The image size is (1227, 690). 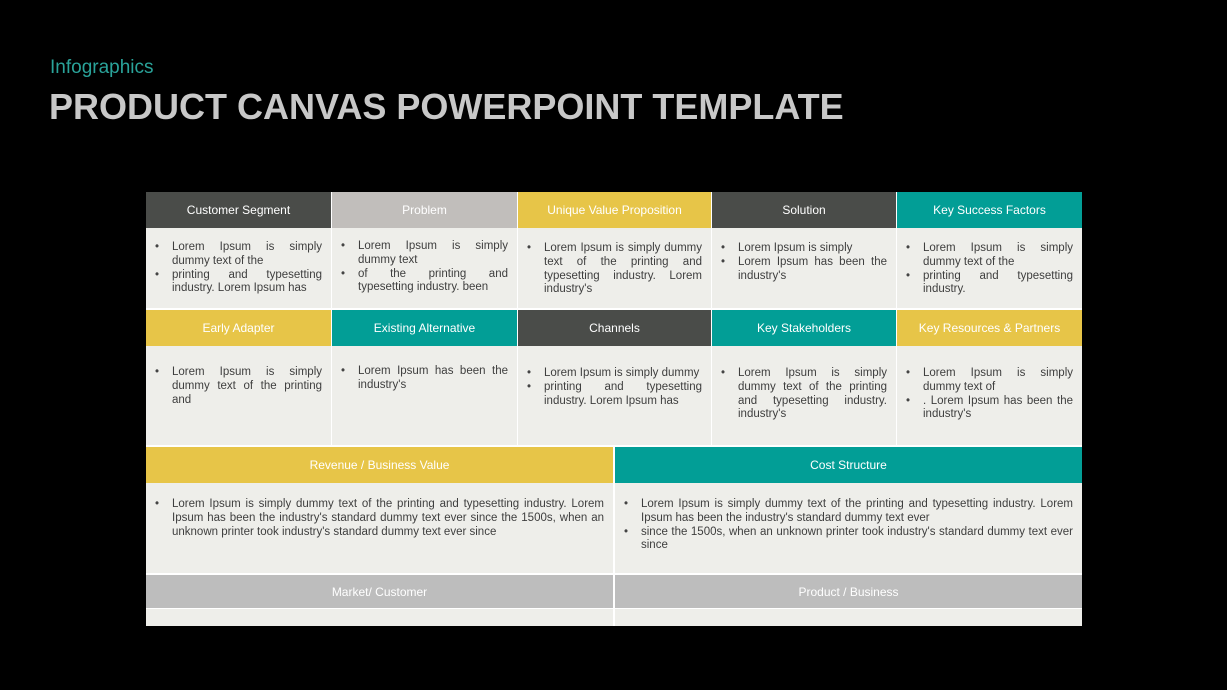 What do you see at coordinates (989, 210) in the screenshot?
I see `header-key-success-factors: Key Success Factors` at bounding box center [989, 210].